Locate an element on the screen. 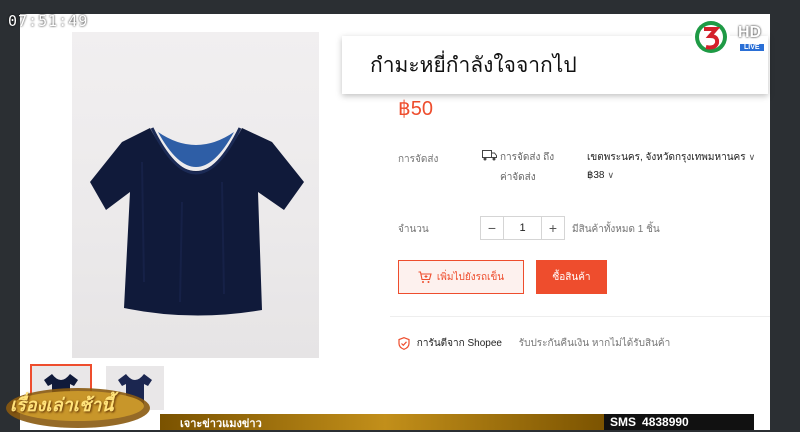 This screenshot has width=800, height=432. sms-number: 4838990 is located at coordinates (665, 422).